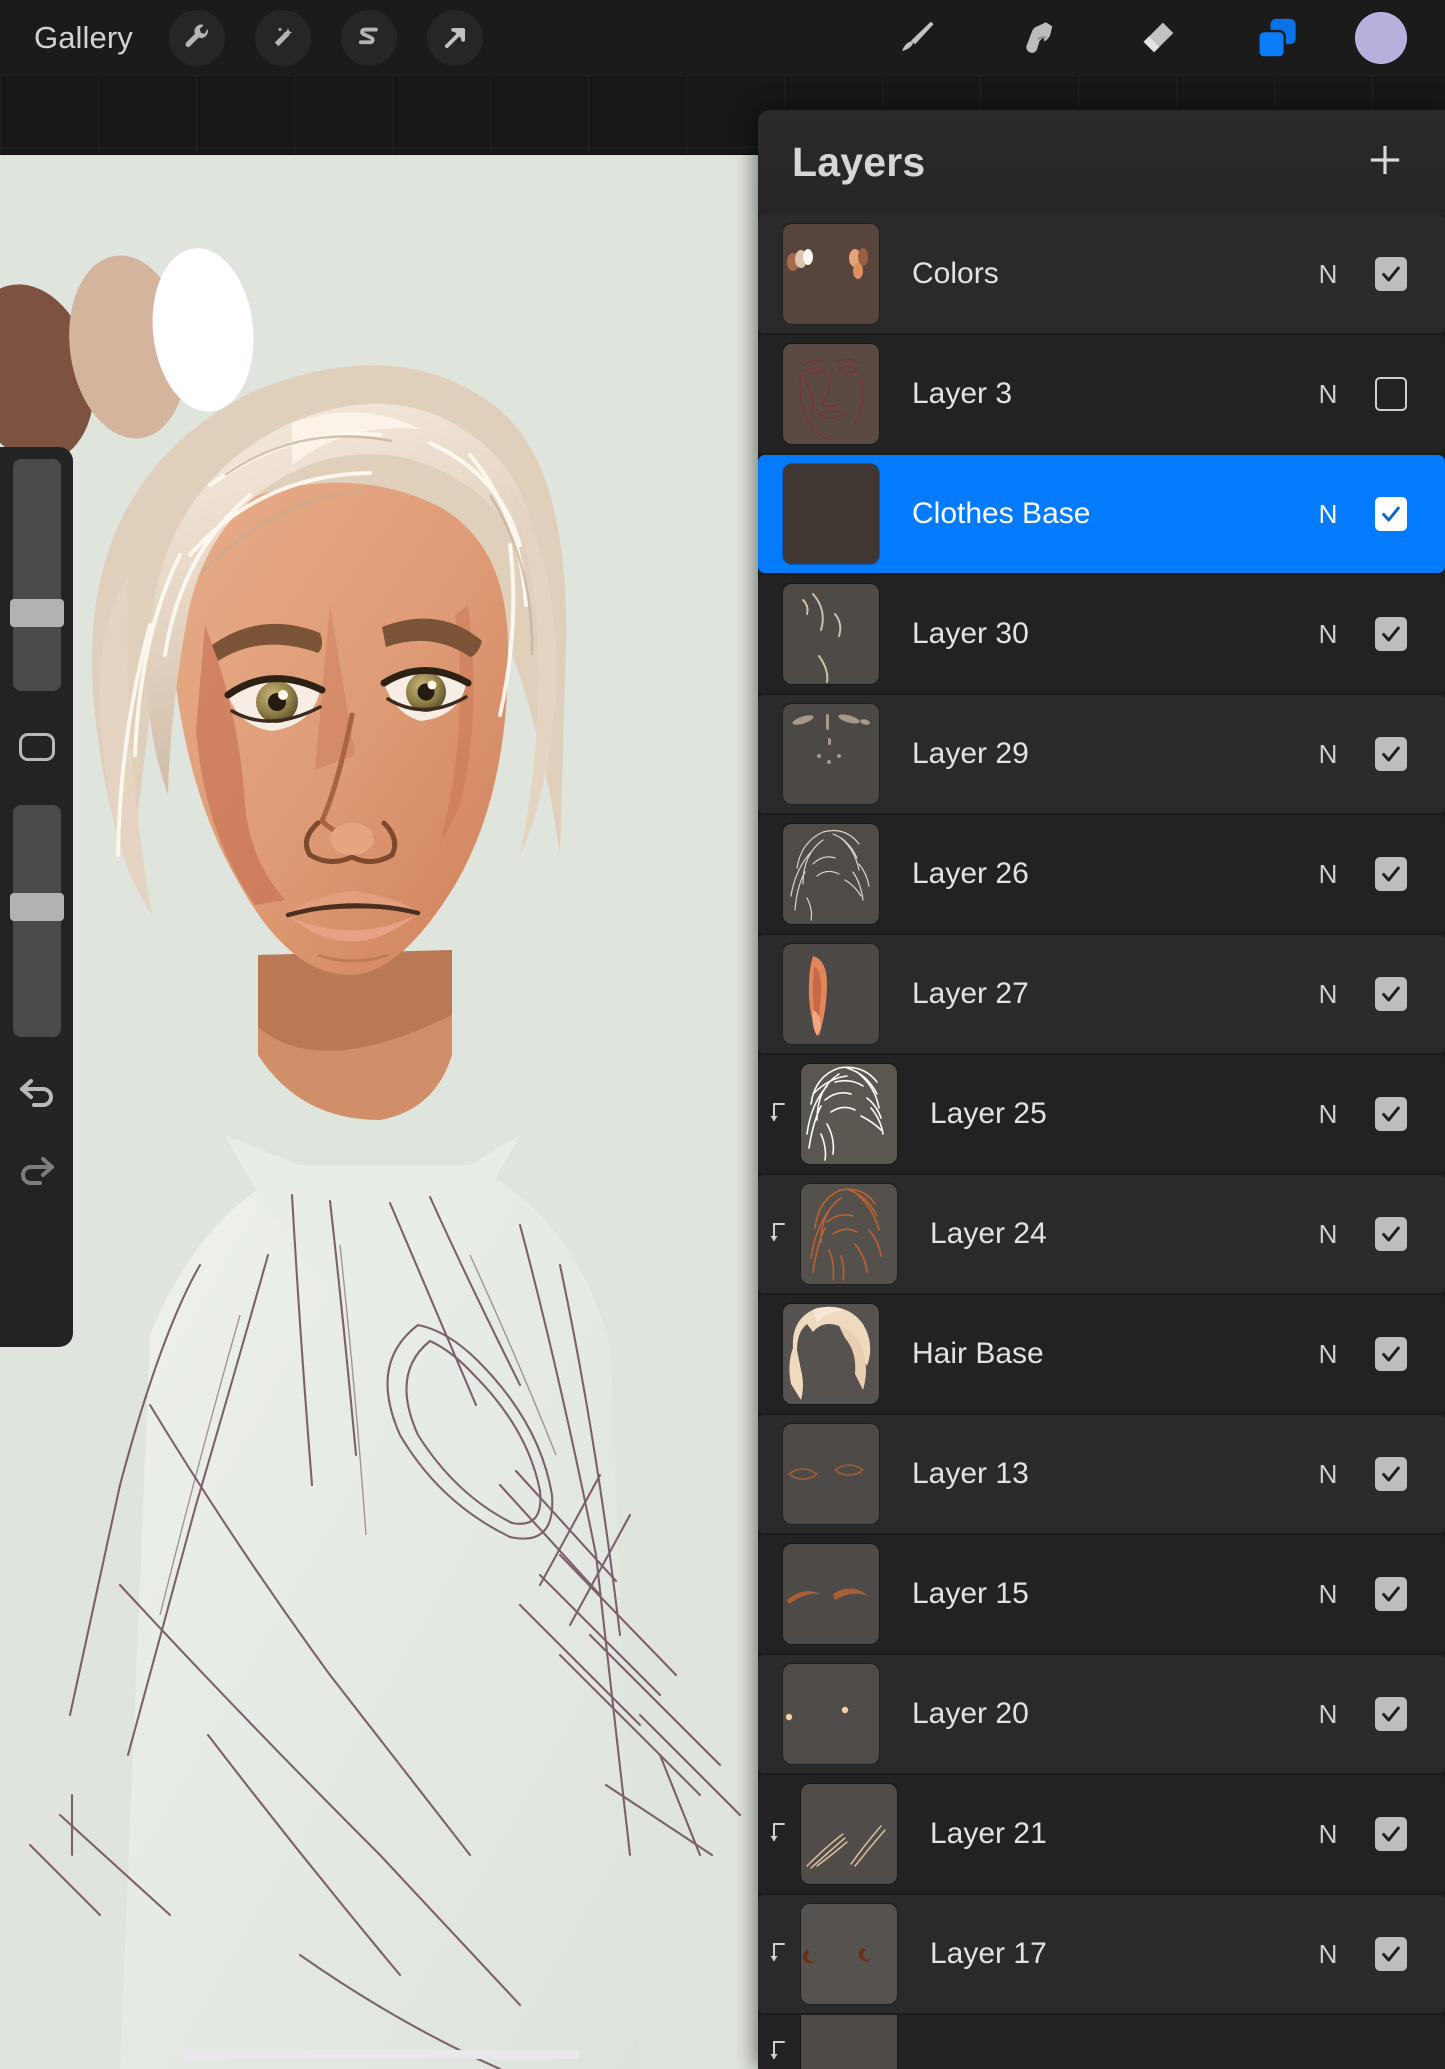 Image resolution: width=1445 pixels, height=2069 pixels. I want to click on modify-button, so click(36, 747).